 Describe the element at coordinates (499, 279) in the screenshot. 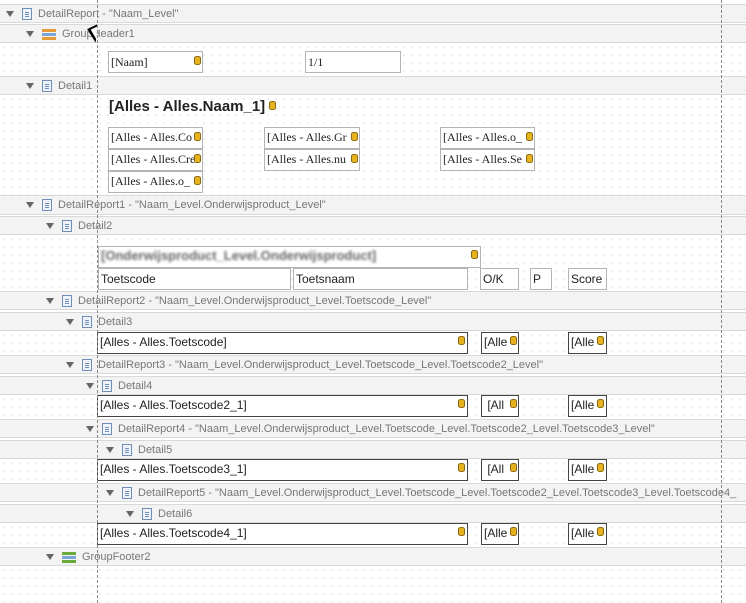

I see `label-ok: O/K` at that location.